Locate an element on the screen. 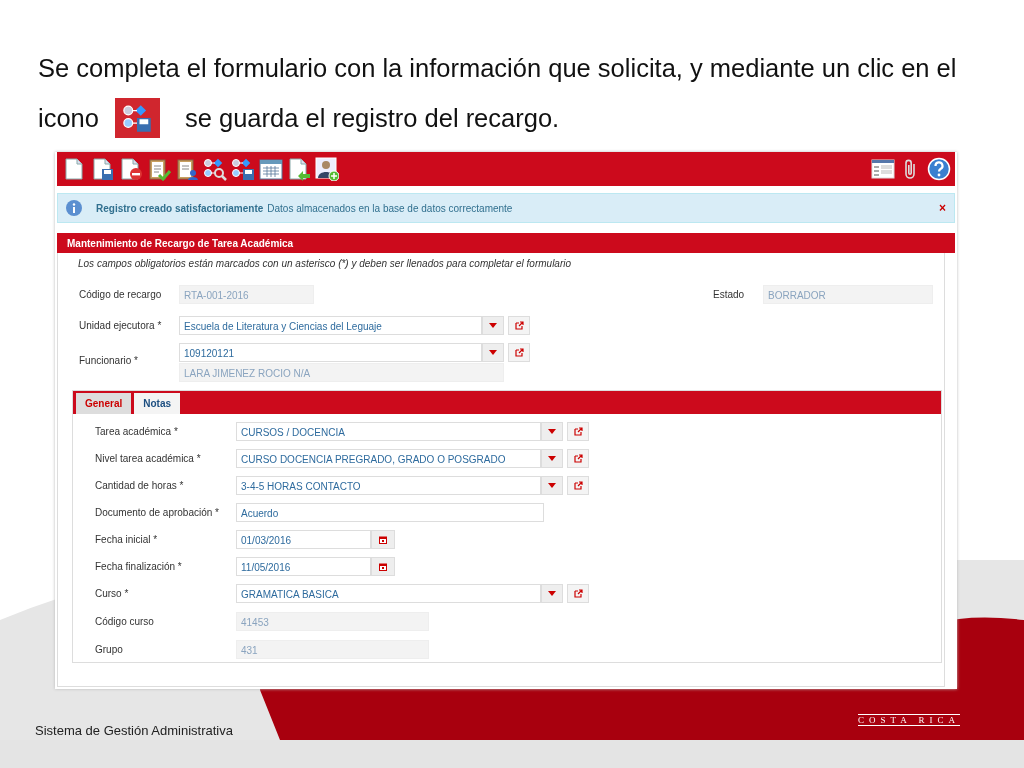 The width and height of the screenshot is (1024, 768). input-field: Acuerdo is located at coordinates (390, 512).